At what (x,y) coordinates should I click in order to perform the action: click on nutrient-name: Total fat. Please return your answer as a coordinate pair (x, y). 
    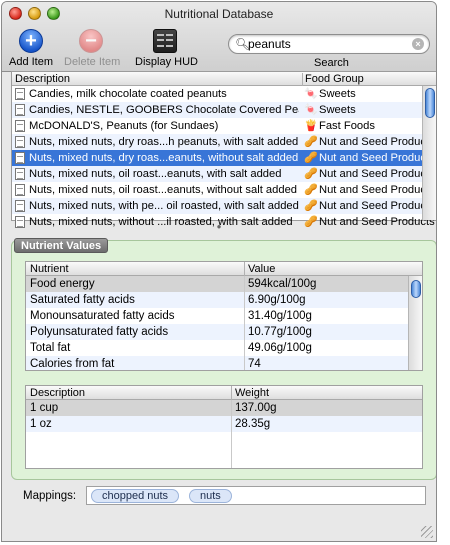
    Looking at the image, I should click on (50, 348).